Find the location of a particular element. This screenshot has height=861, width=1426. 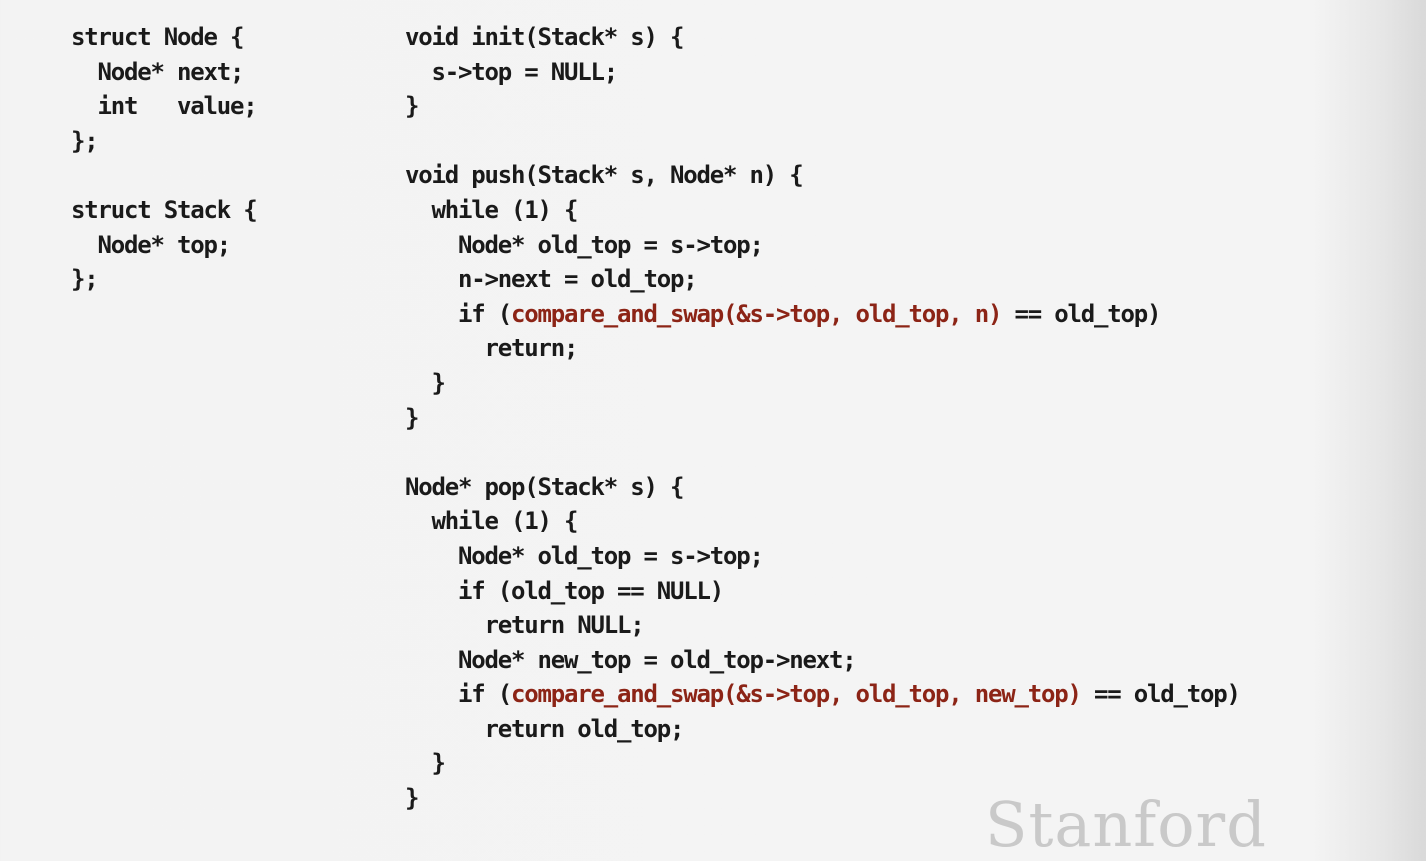

code-text: Node* pop(Stack* s) { is located at coordinates (544, 486).